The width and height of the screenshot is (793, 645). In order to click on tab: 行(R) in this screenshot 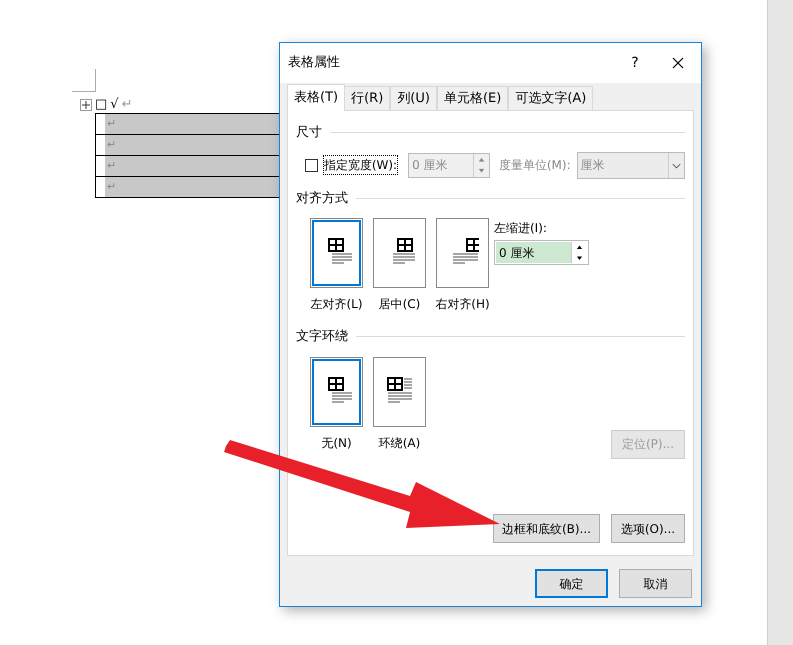, I will do `click(367, 98)`.